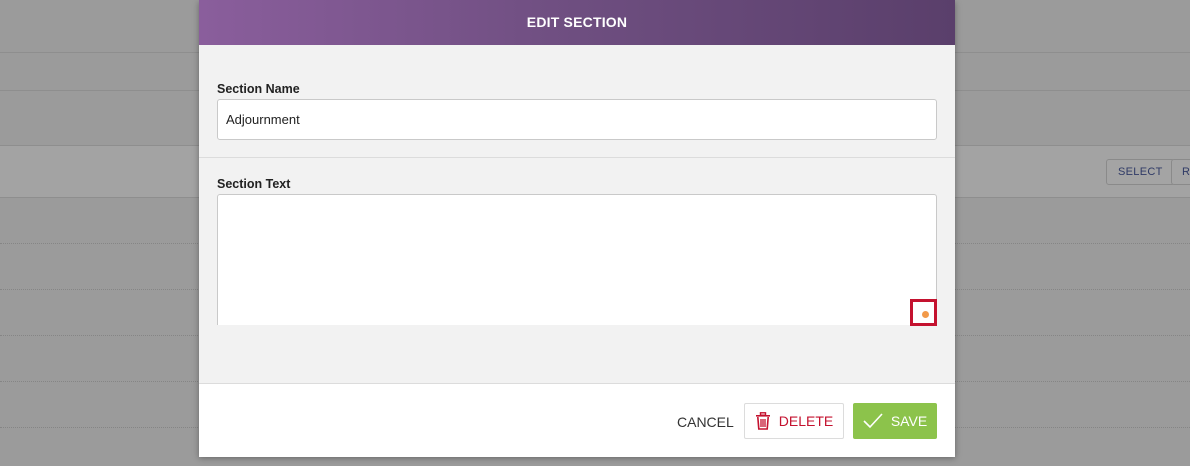 This screenshot has height=466, width=1190. I want to click on resize-handle-icon, so click(925, 314).